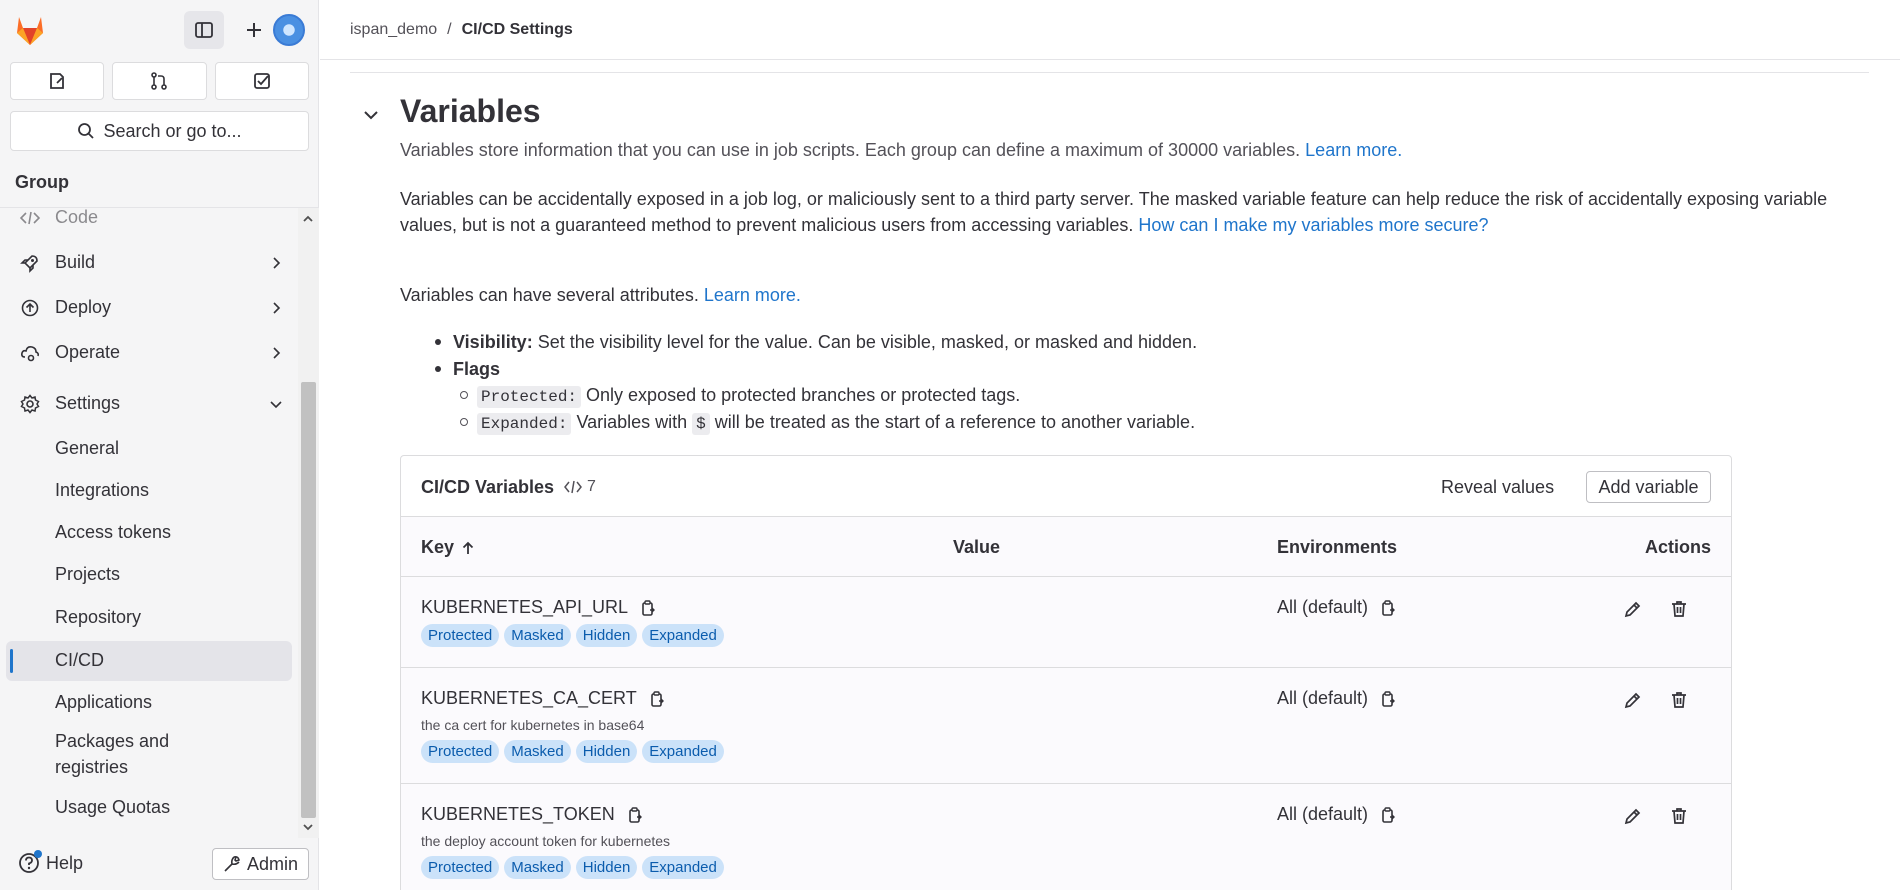 This screenshot has width=1900, height=890. I want to click on help-button: Help, so click(50, 862).